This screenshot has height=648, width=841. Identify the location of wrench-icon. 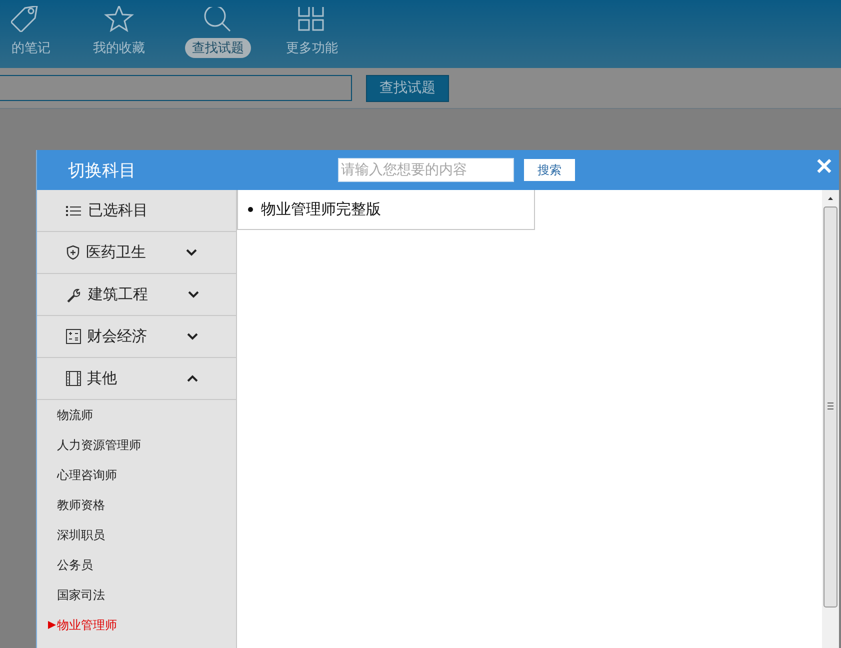
(74, 294).